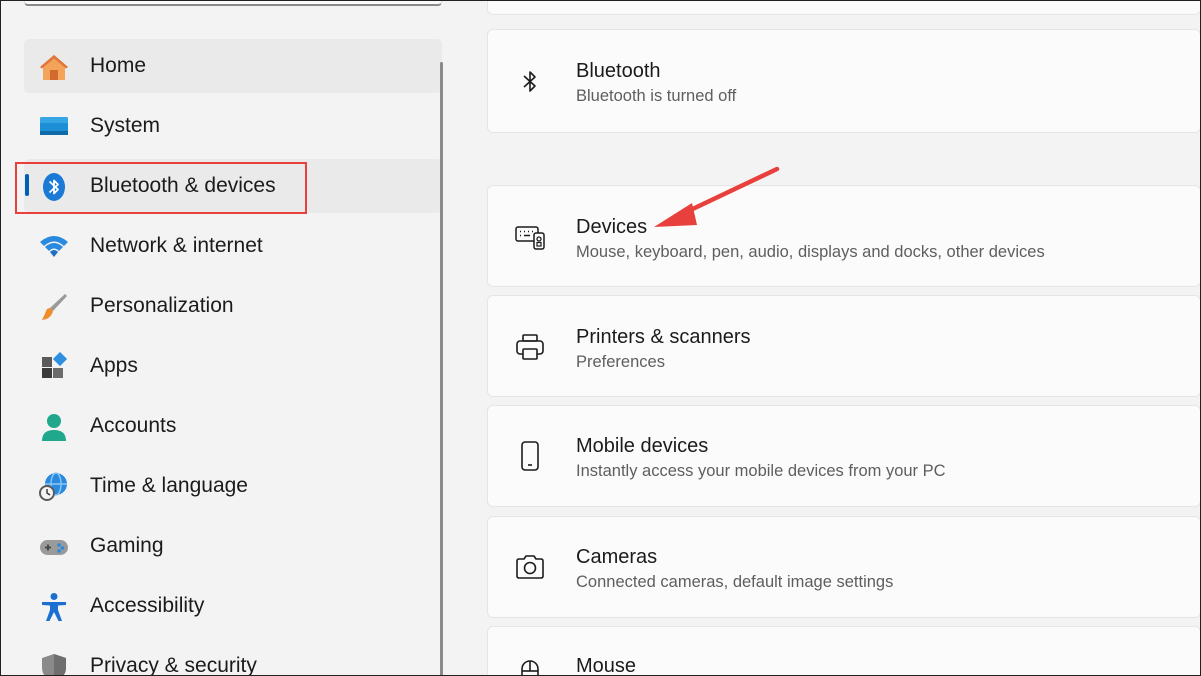 This screenshot has height=676, width=1201. What do you see at coordinates (233, 426) in the screenshot?
I see `sidebar-item-accounts: Accounts` at bounding box center [233, 426].